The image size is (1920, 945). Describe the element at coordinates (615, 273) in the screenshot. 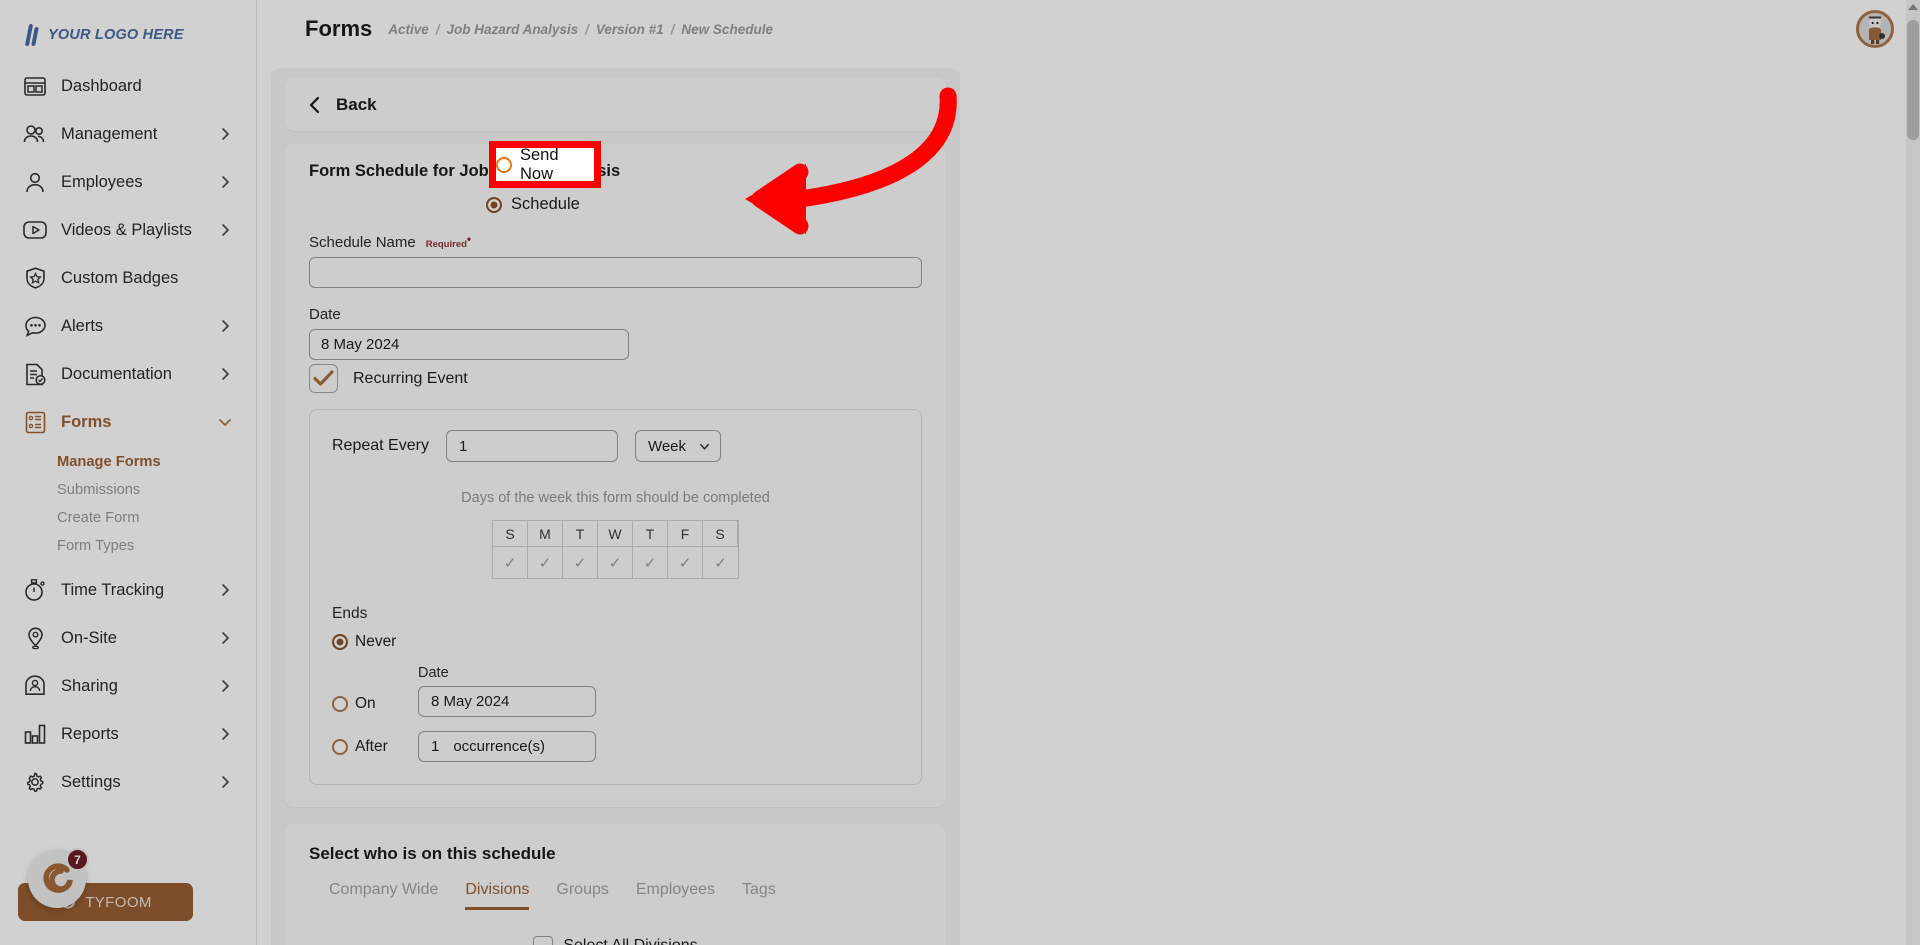

I see `schedule-name-input` at that location.